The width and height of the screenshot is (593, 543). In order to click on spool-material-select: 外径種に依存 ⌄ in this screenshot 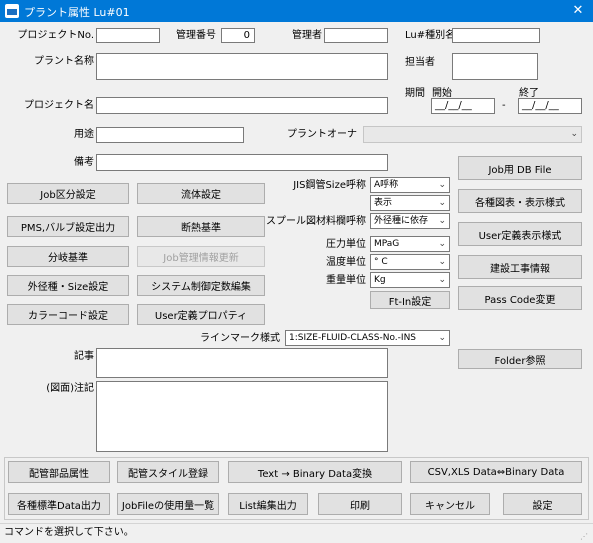, I will do `click(410, 221)`.